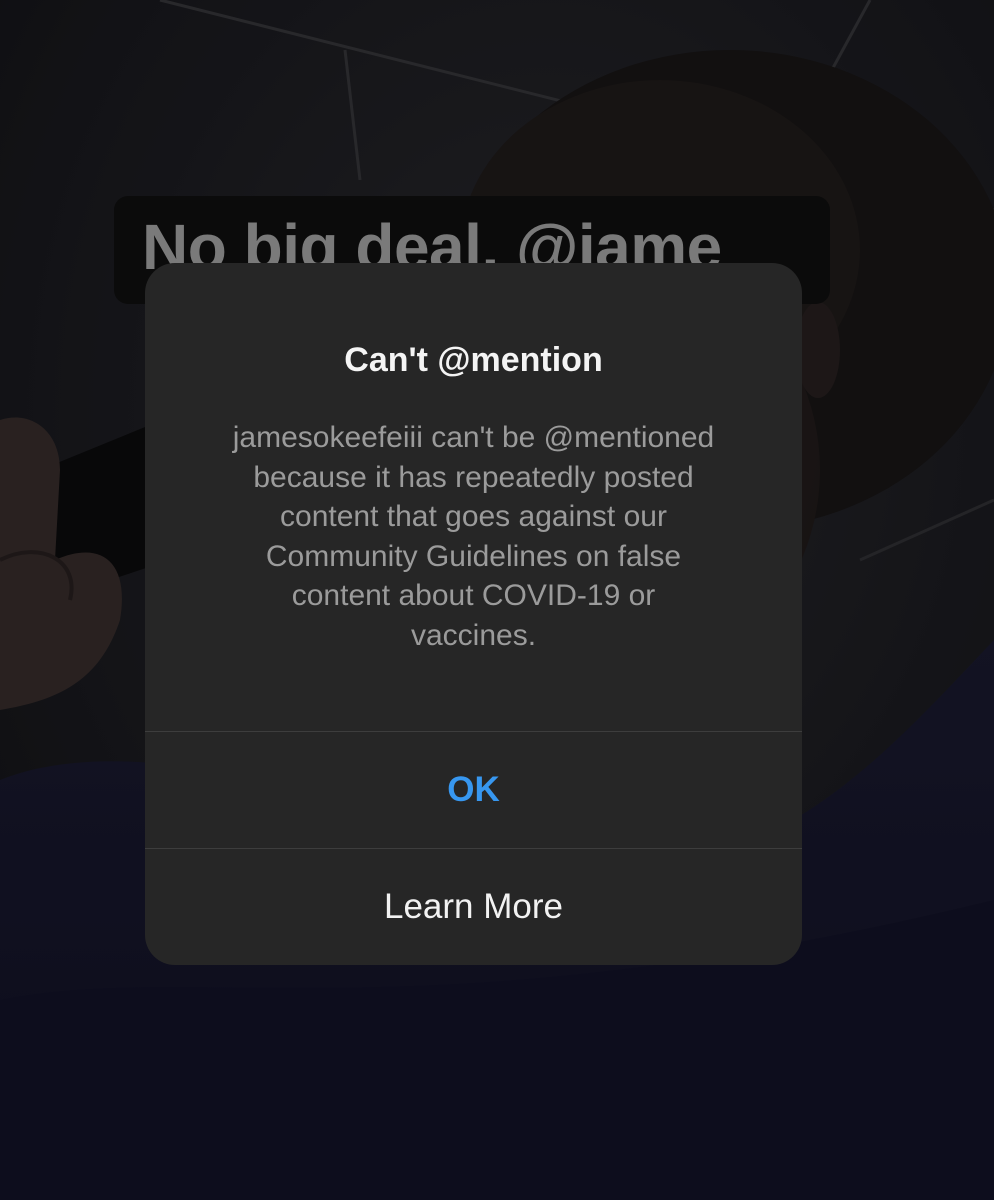  Describe the element at coordinates (473, 477) in the screenshot. I see `dialog-message-line: because it has repeatedly posted` at that location.